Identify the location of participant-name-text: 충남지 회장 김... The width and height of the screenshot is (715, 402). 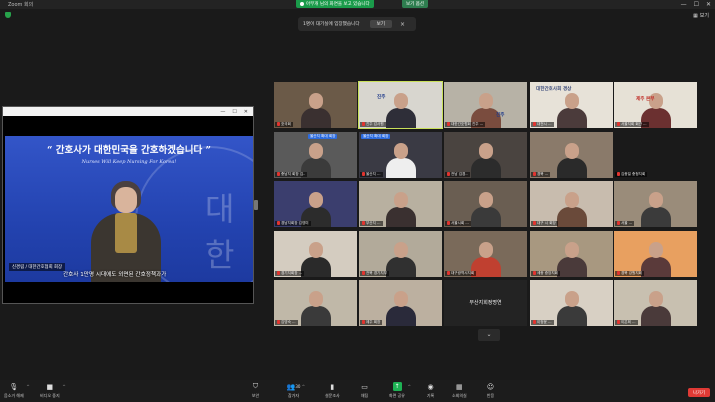
(293, 174).